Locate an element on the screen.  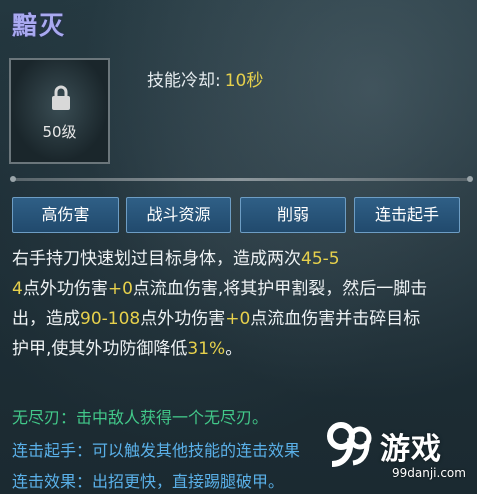
cooldown-row: 技能冷却: 10秒 is located at coordinates (205, 78).